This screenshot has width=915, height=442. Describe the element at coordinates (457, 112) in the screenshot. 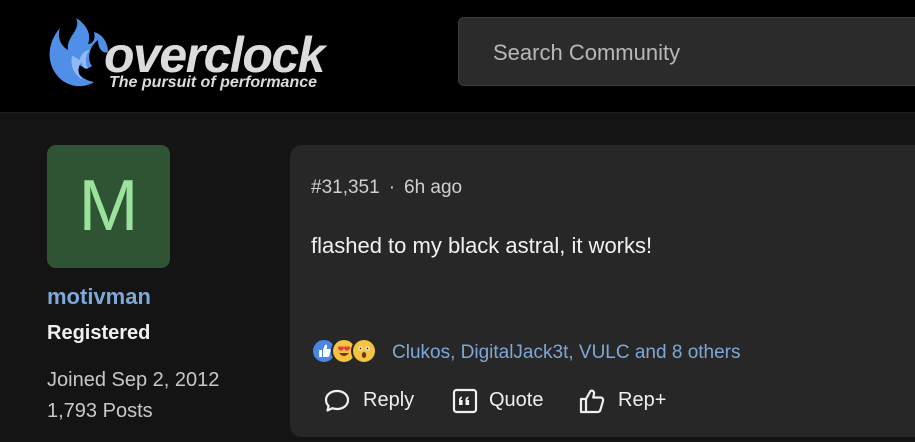

I see `header-divider` at that location.